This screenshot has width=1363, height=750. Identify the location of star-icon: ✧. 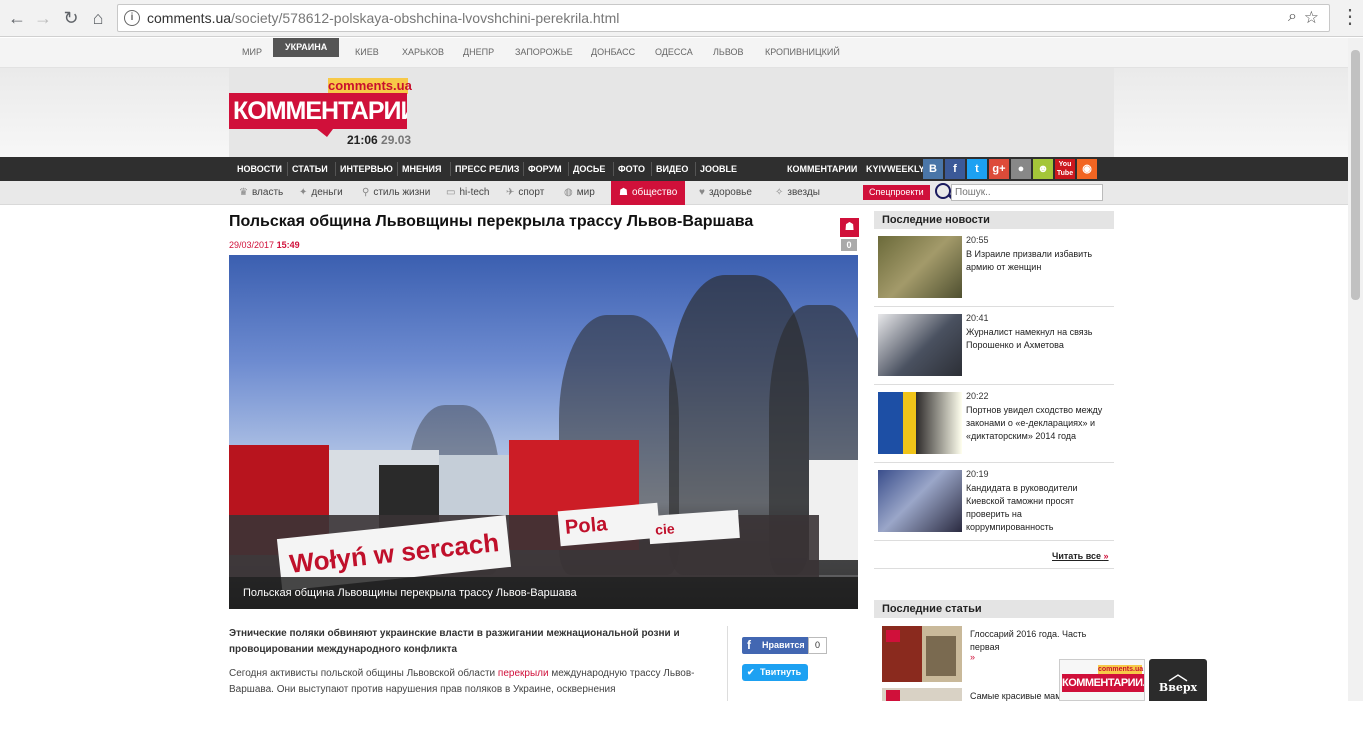
(779, 192).